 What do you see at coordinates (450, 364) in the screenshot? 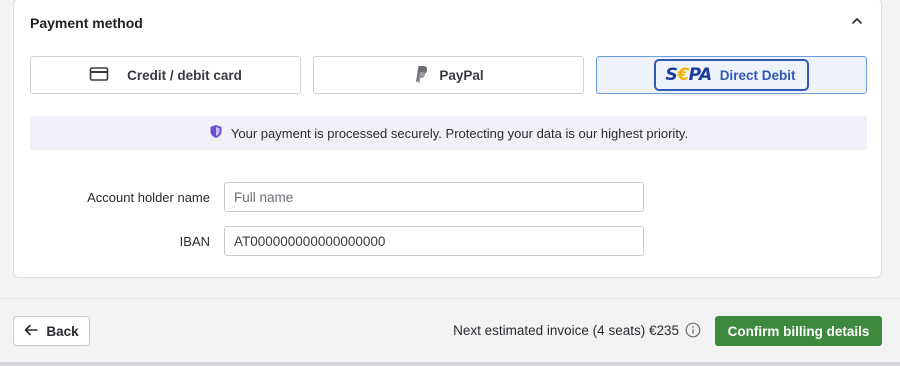
I see `bottom-edge` at bounding box center [450, 364].